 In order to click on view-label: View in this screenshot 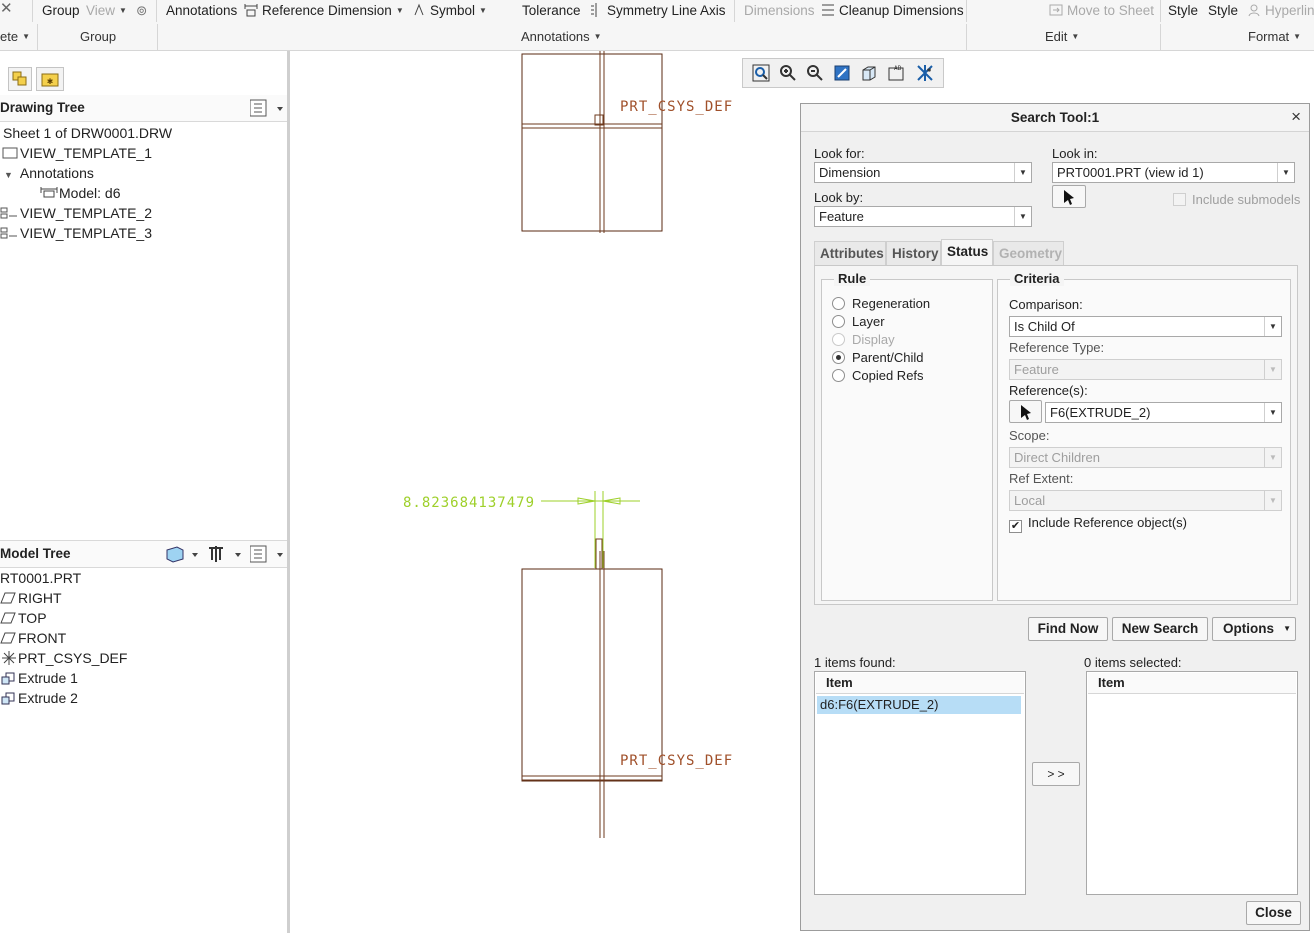, I will do `click(101, 10)`.